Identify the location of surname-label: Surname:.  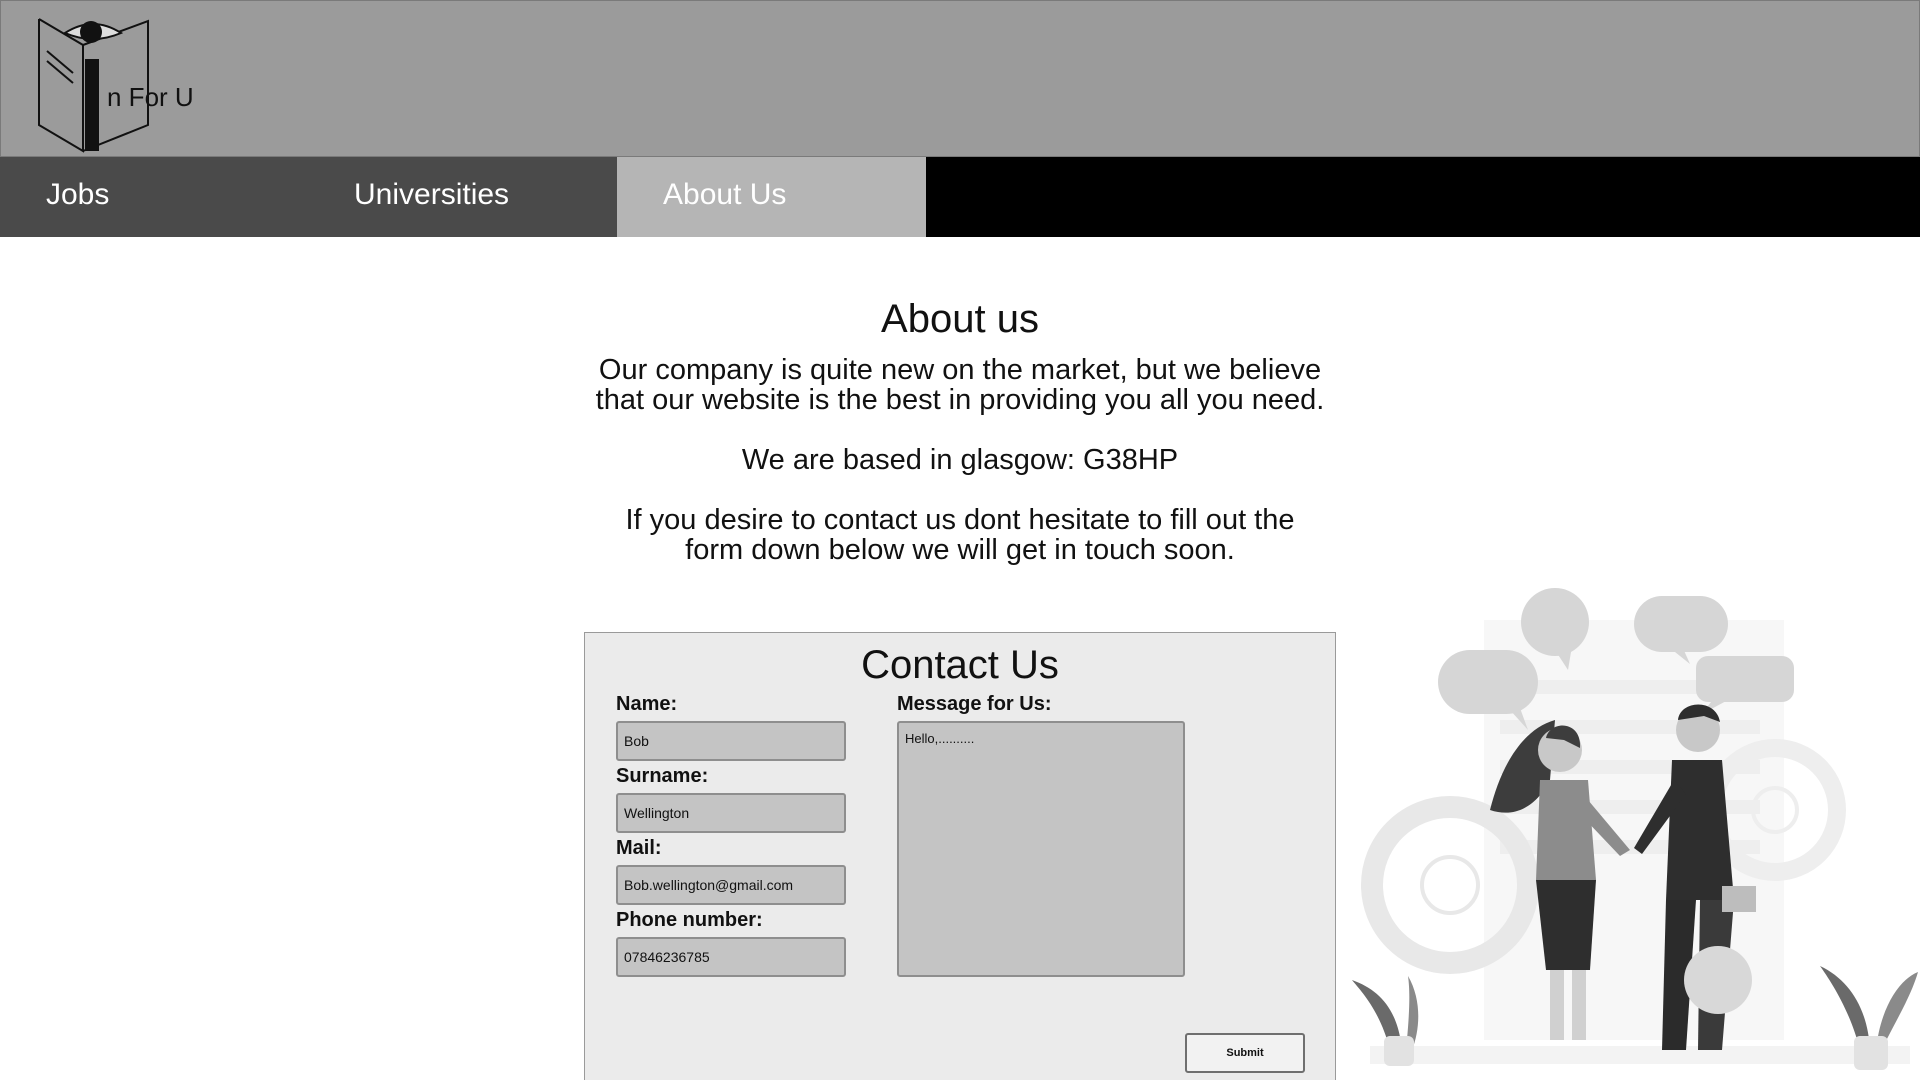
(662, 776).